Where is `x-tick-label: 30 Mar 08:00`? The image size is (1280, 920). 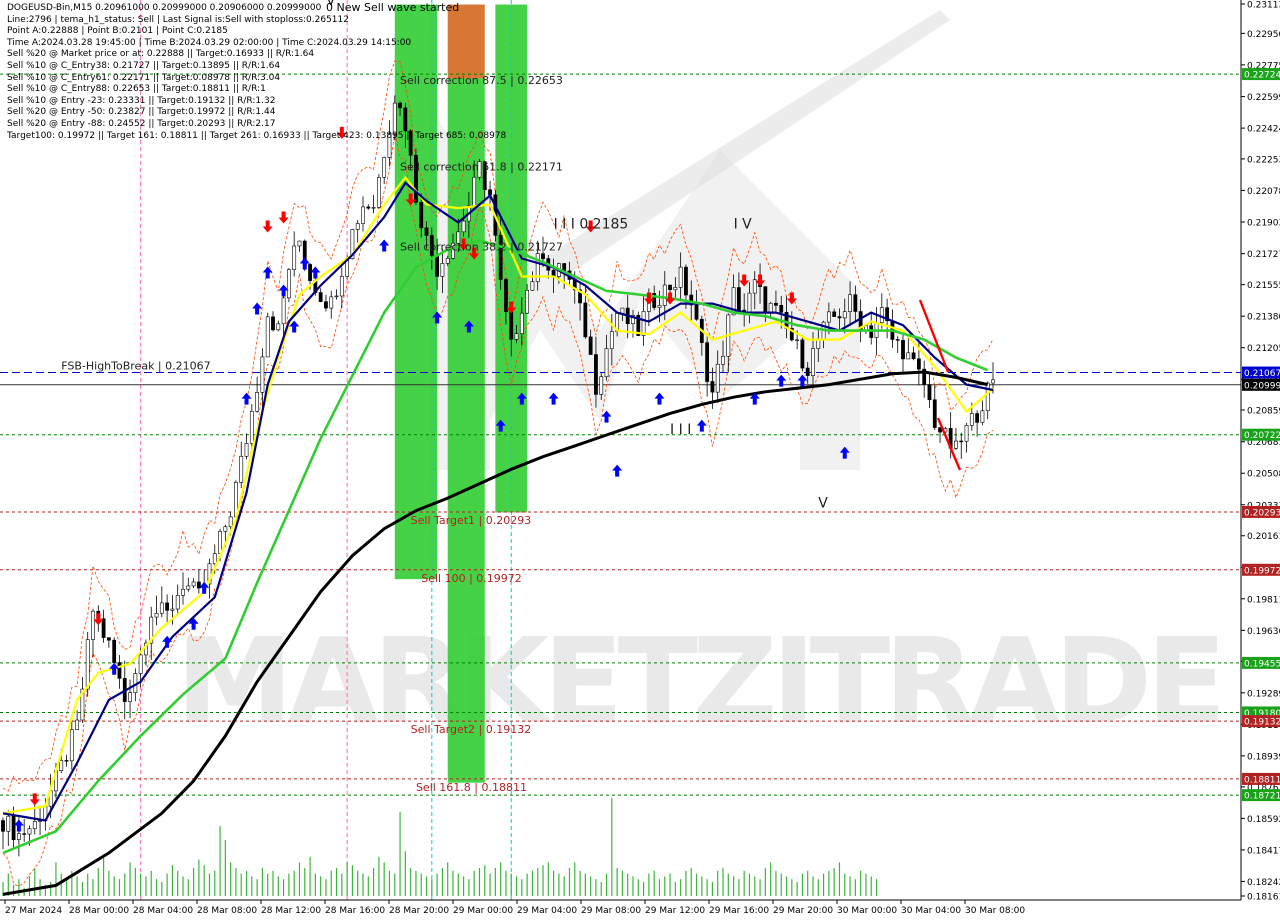
x-tick-label: 30 Mar 08:00 is located at coordinates (995, 911).